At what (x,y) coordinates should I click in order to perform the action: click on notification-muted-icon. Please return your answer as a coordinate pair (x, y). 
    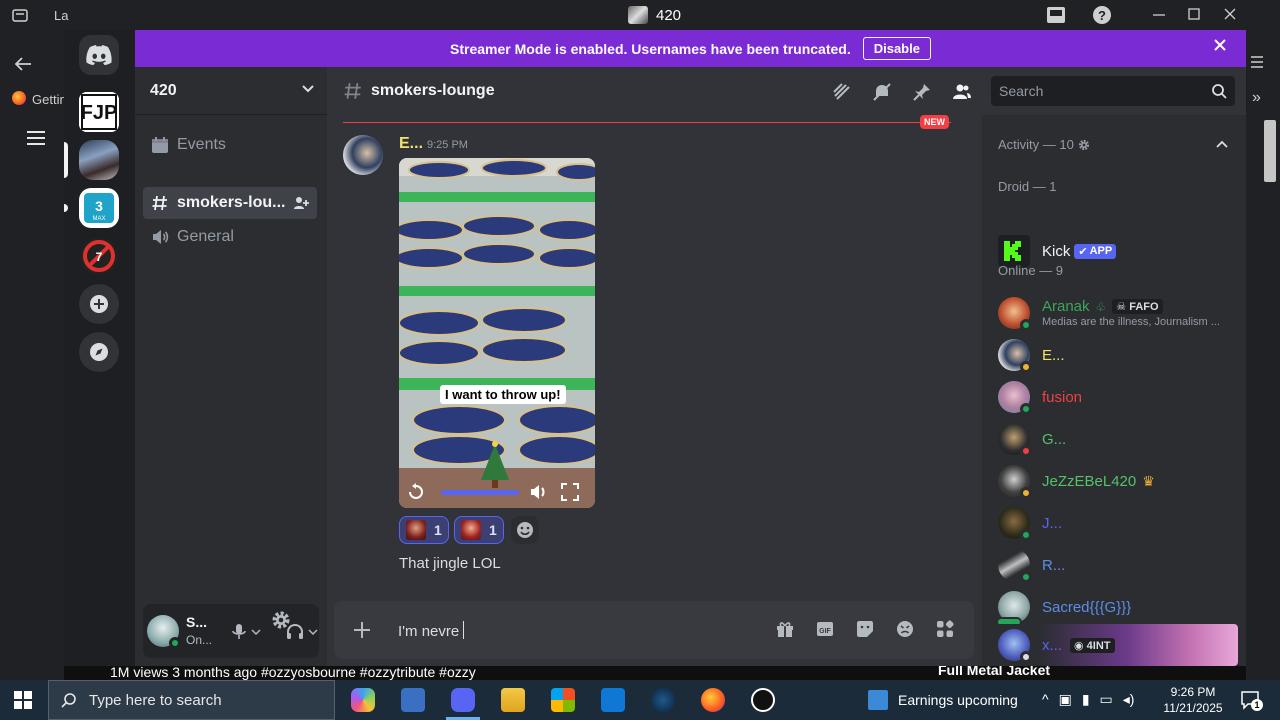
    Looking at the image, I should click on (882, 92).